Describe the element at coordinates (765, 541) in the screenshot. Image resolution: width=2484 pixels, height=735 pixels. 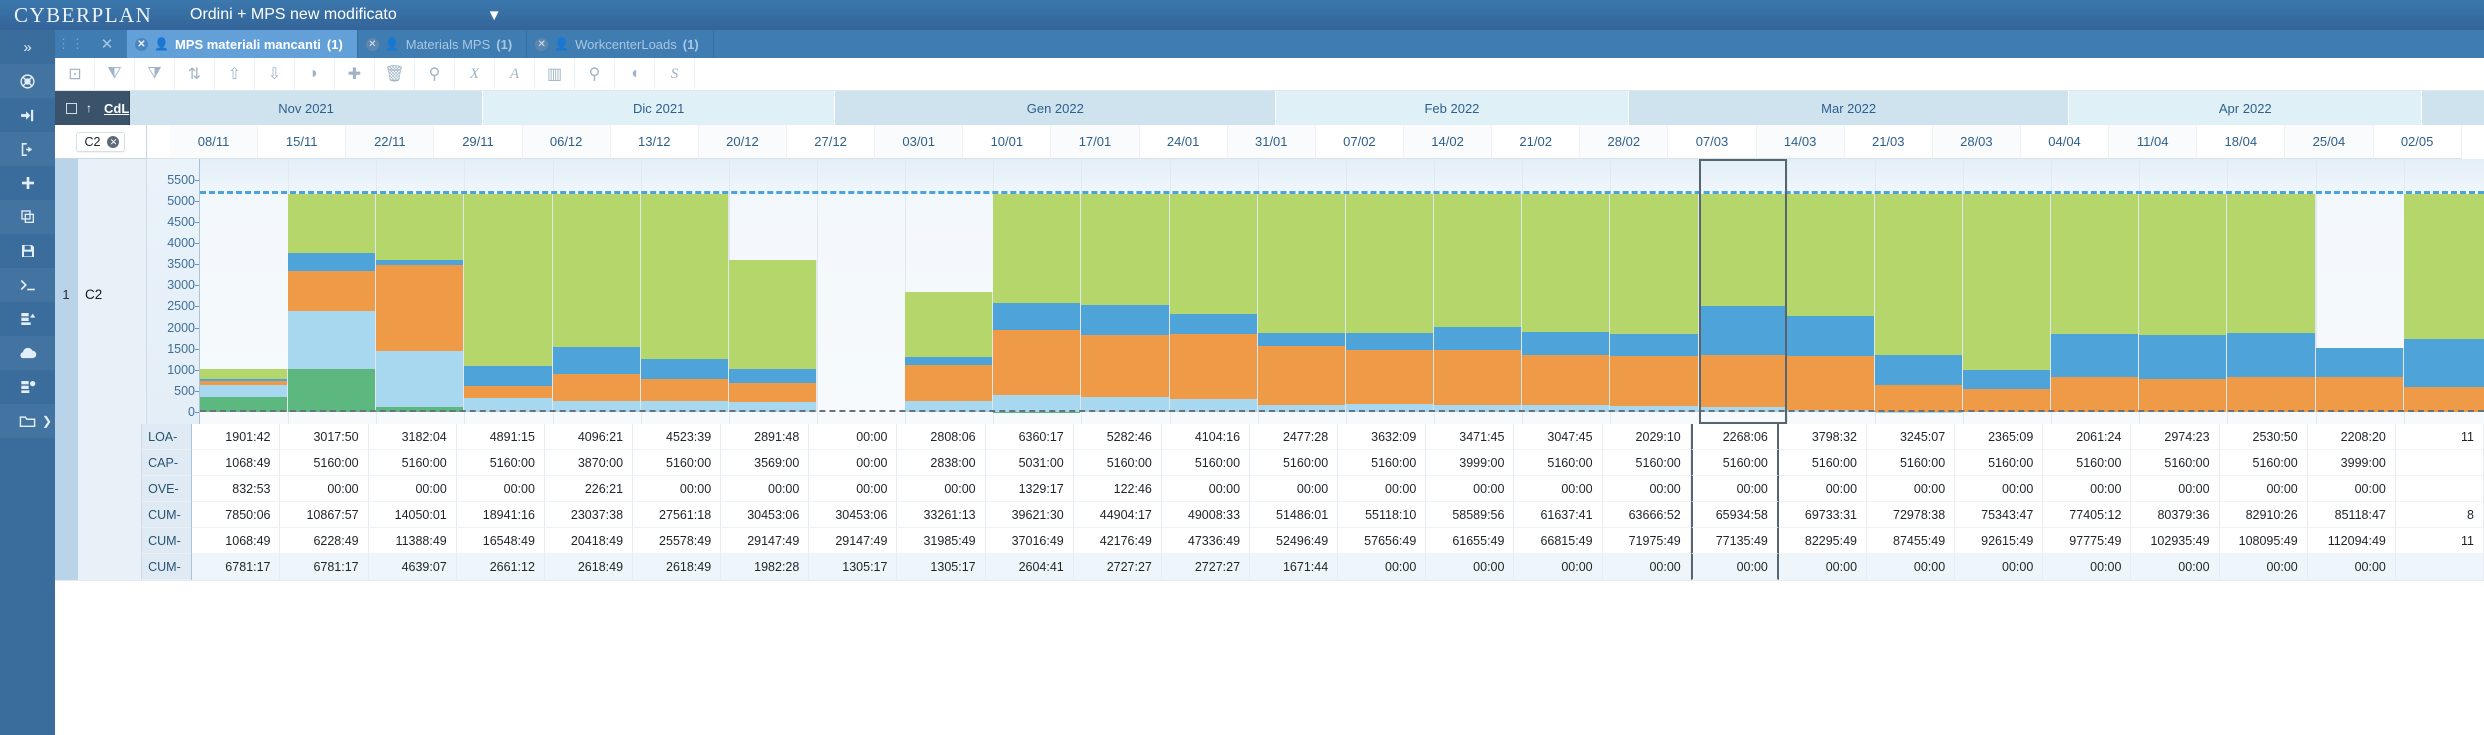
I see `table-cell: 29147:49` at that location.